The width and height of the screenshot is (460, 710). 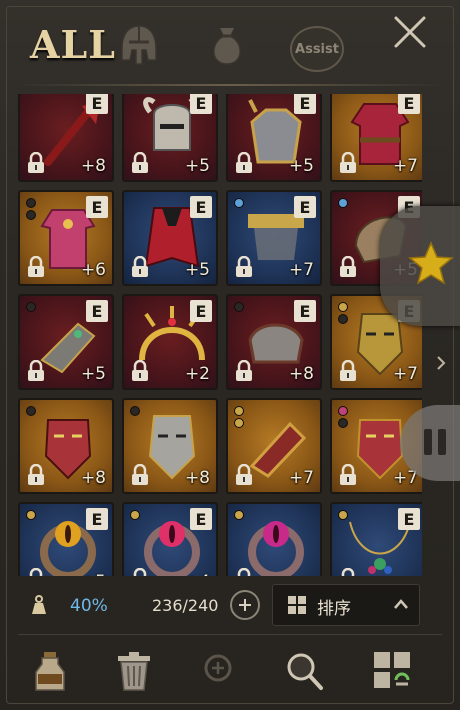 What do you see at coordinates (39, 604) in the screenshot?
I see `weight-icon` at bounding box center [39, 604].